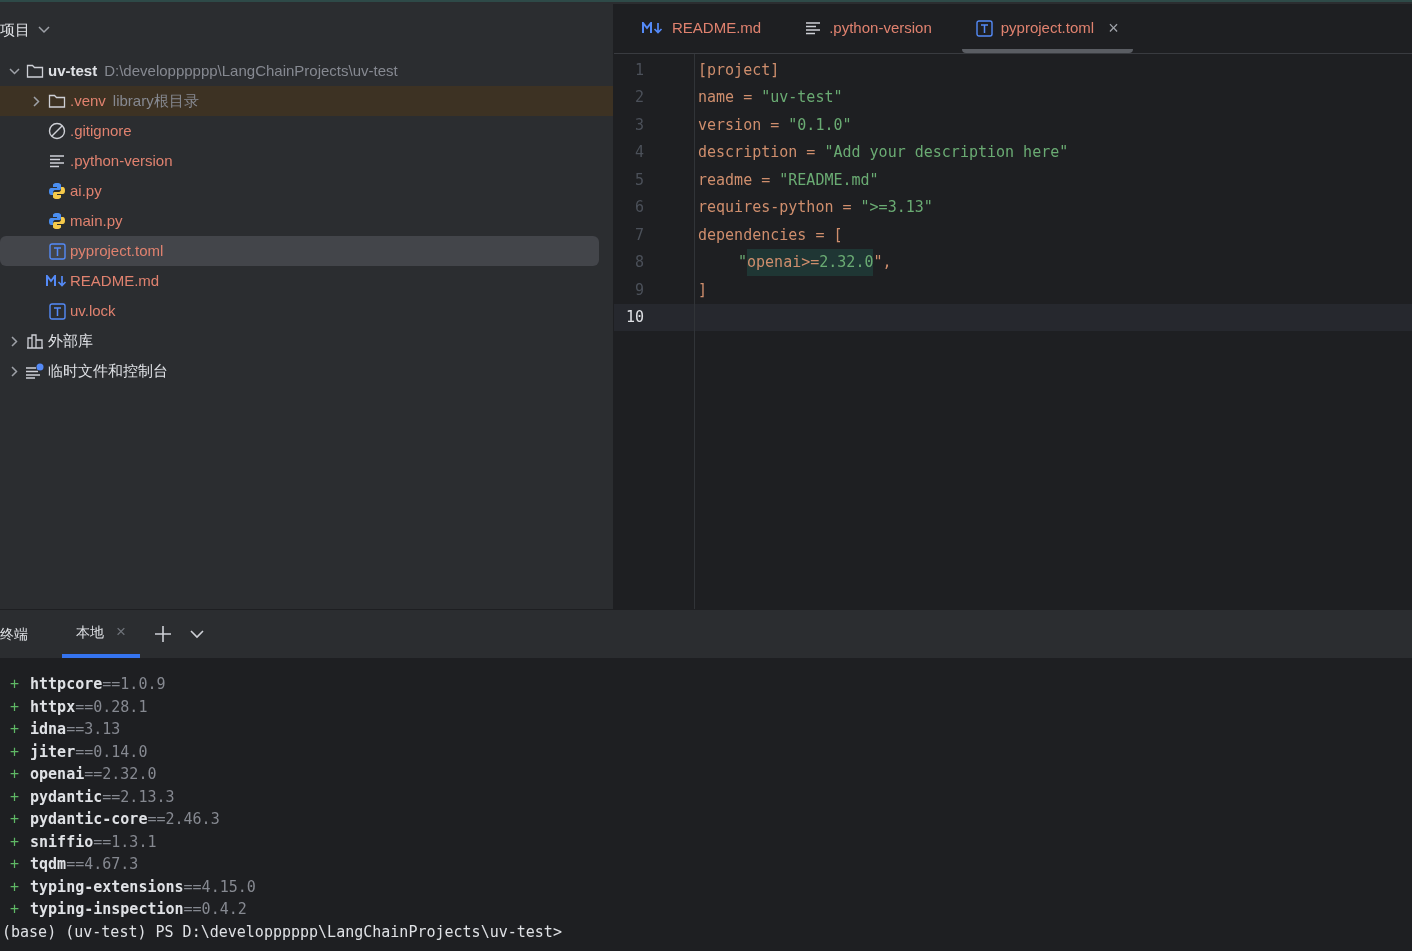 This screenshot has height=951, width=1412. What do you see at coordinates (89, 819) in the screenshot?
I see `package-name: pydantic-core` at bounding box center [89, 819].